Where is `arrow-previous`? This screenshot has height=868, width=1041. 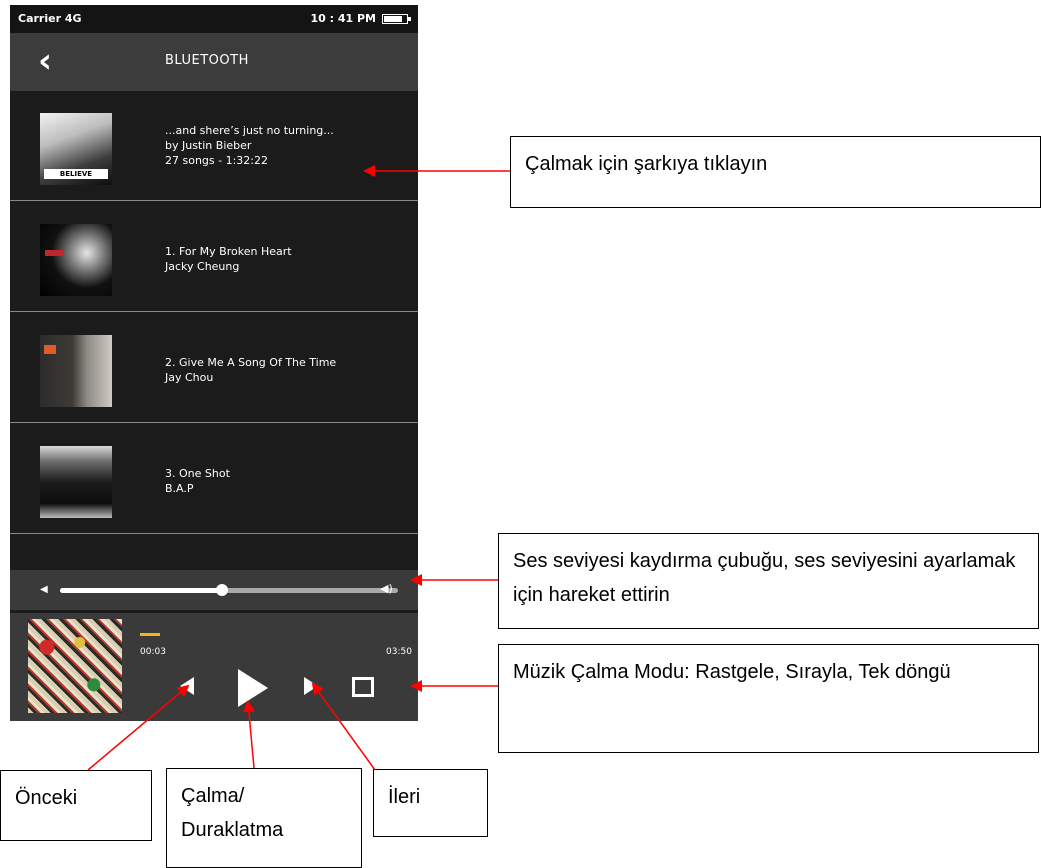 arrow-previous is located at coordinates (138, 727).